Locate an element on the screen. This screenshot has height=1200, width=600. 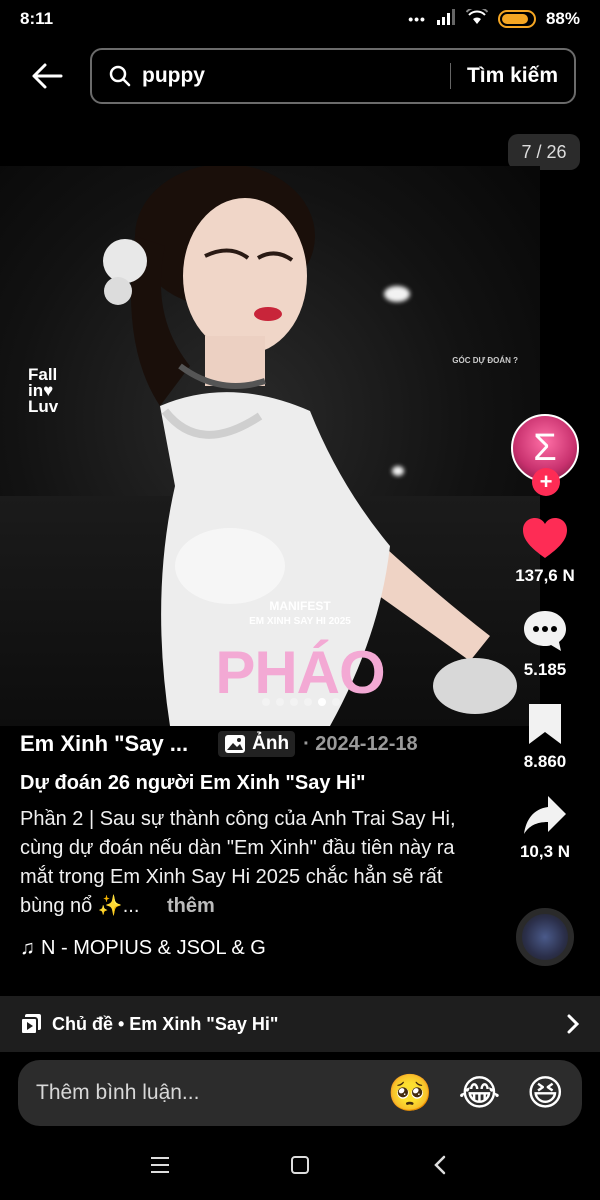
recent-apps-button is located at coordinates (160, 1165).